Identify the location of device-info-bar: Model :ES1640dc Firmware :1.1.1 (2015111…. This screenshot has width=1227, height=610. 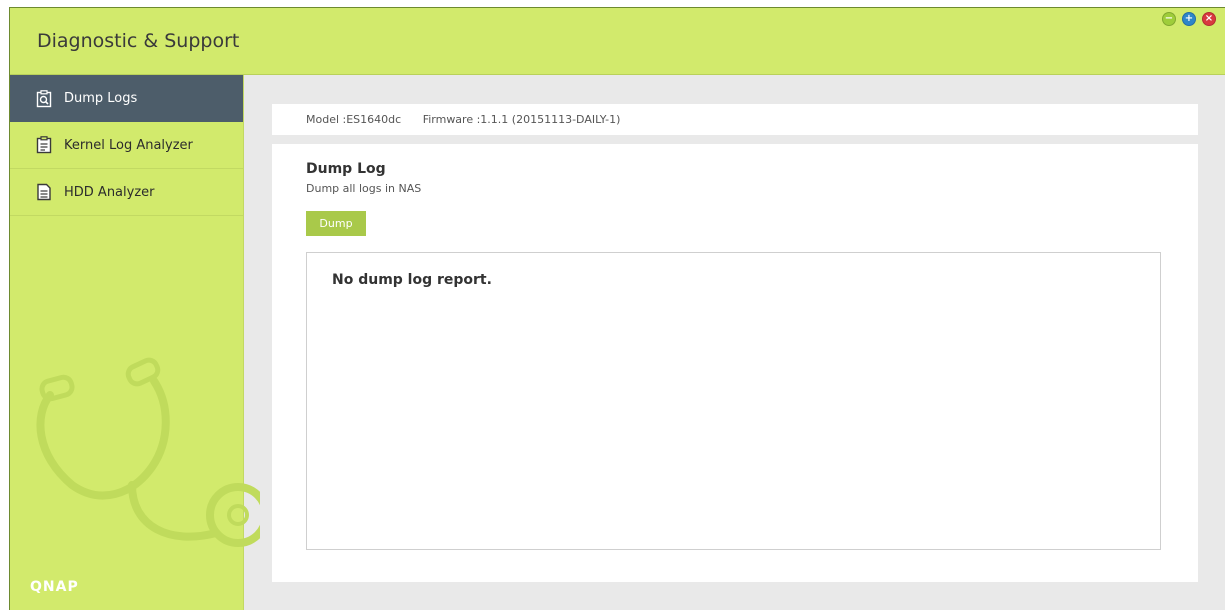
(735, 119).